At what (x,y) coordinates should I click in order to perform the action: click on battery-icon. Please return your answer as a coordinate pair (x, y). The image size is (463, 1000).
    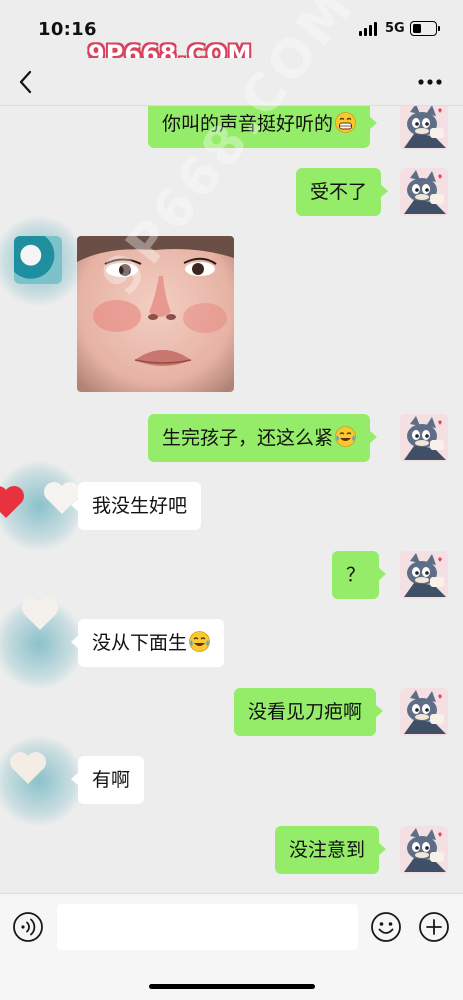
    Looking at the image, I should click on (423, 28).